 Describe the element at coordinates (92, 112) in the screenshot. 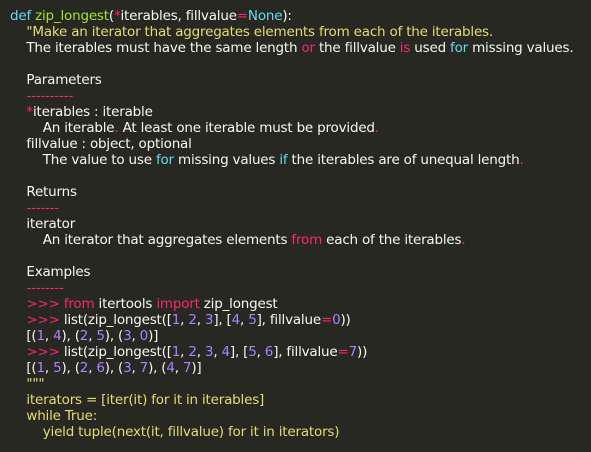

I see `code-token: iterables : iterable` at that location.